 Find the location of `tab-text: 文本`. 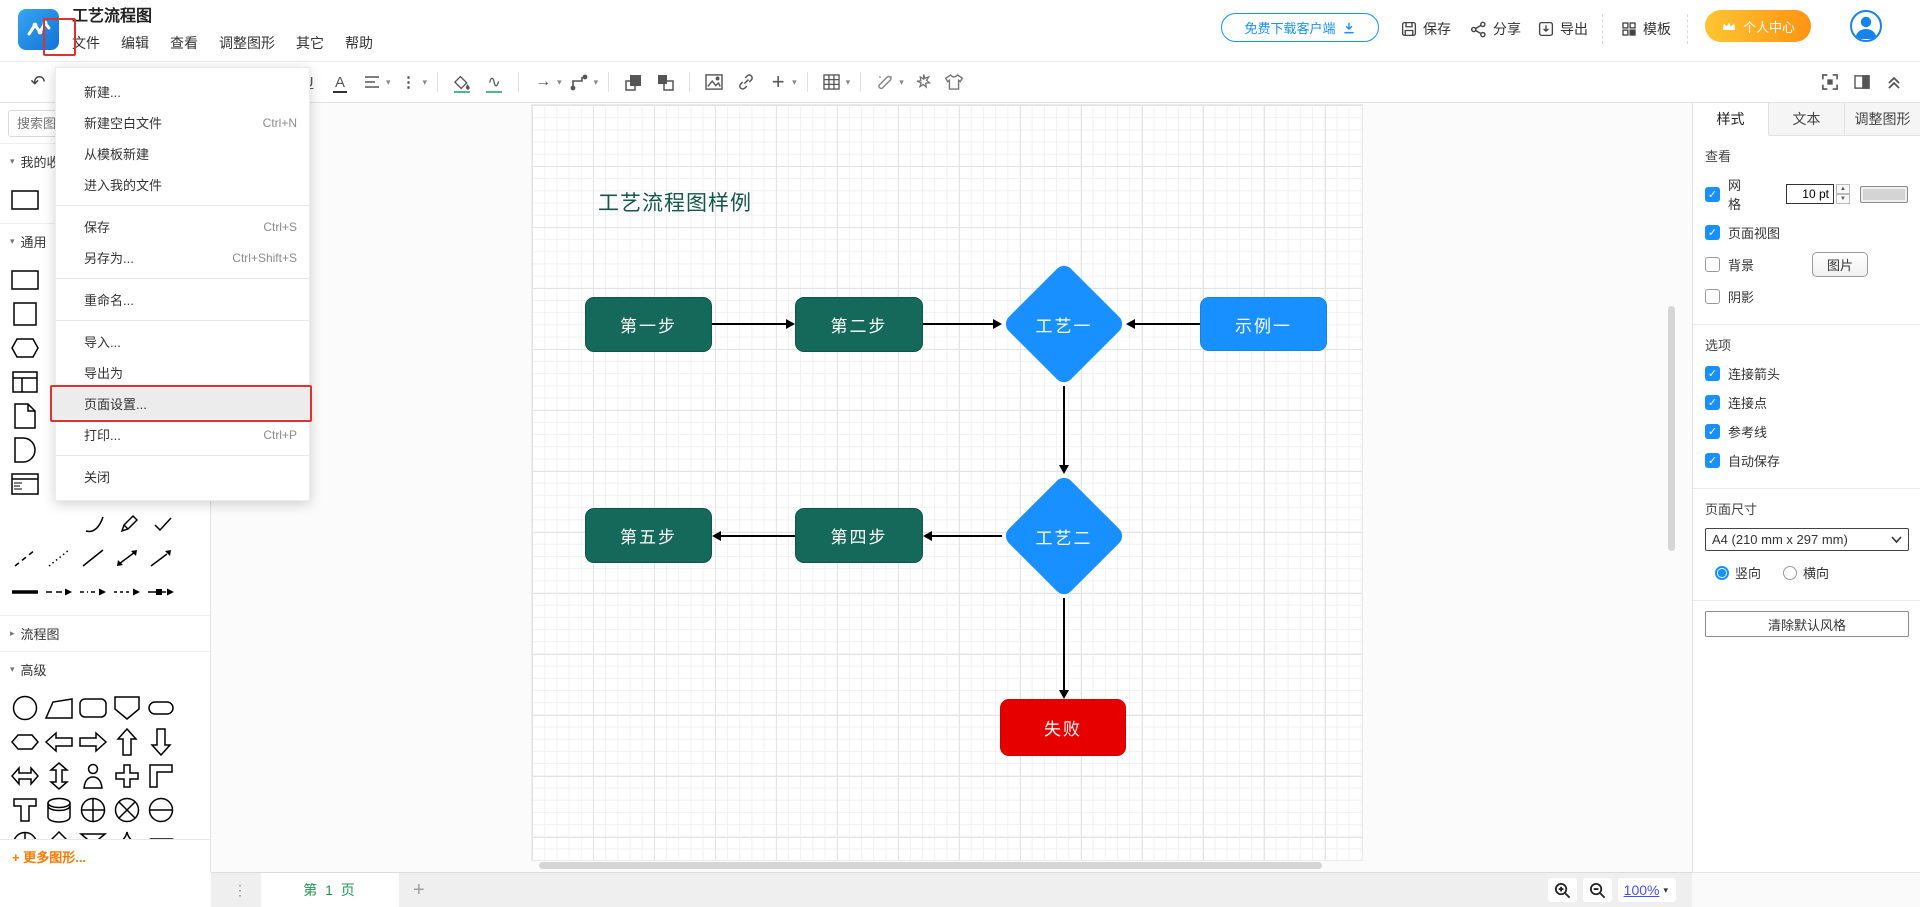

tab-text: 文本 is located at coordinates (1807, 119).